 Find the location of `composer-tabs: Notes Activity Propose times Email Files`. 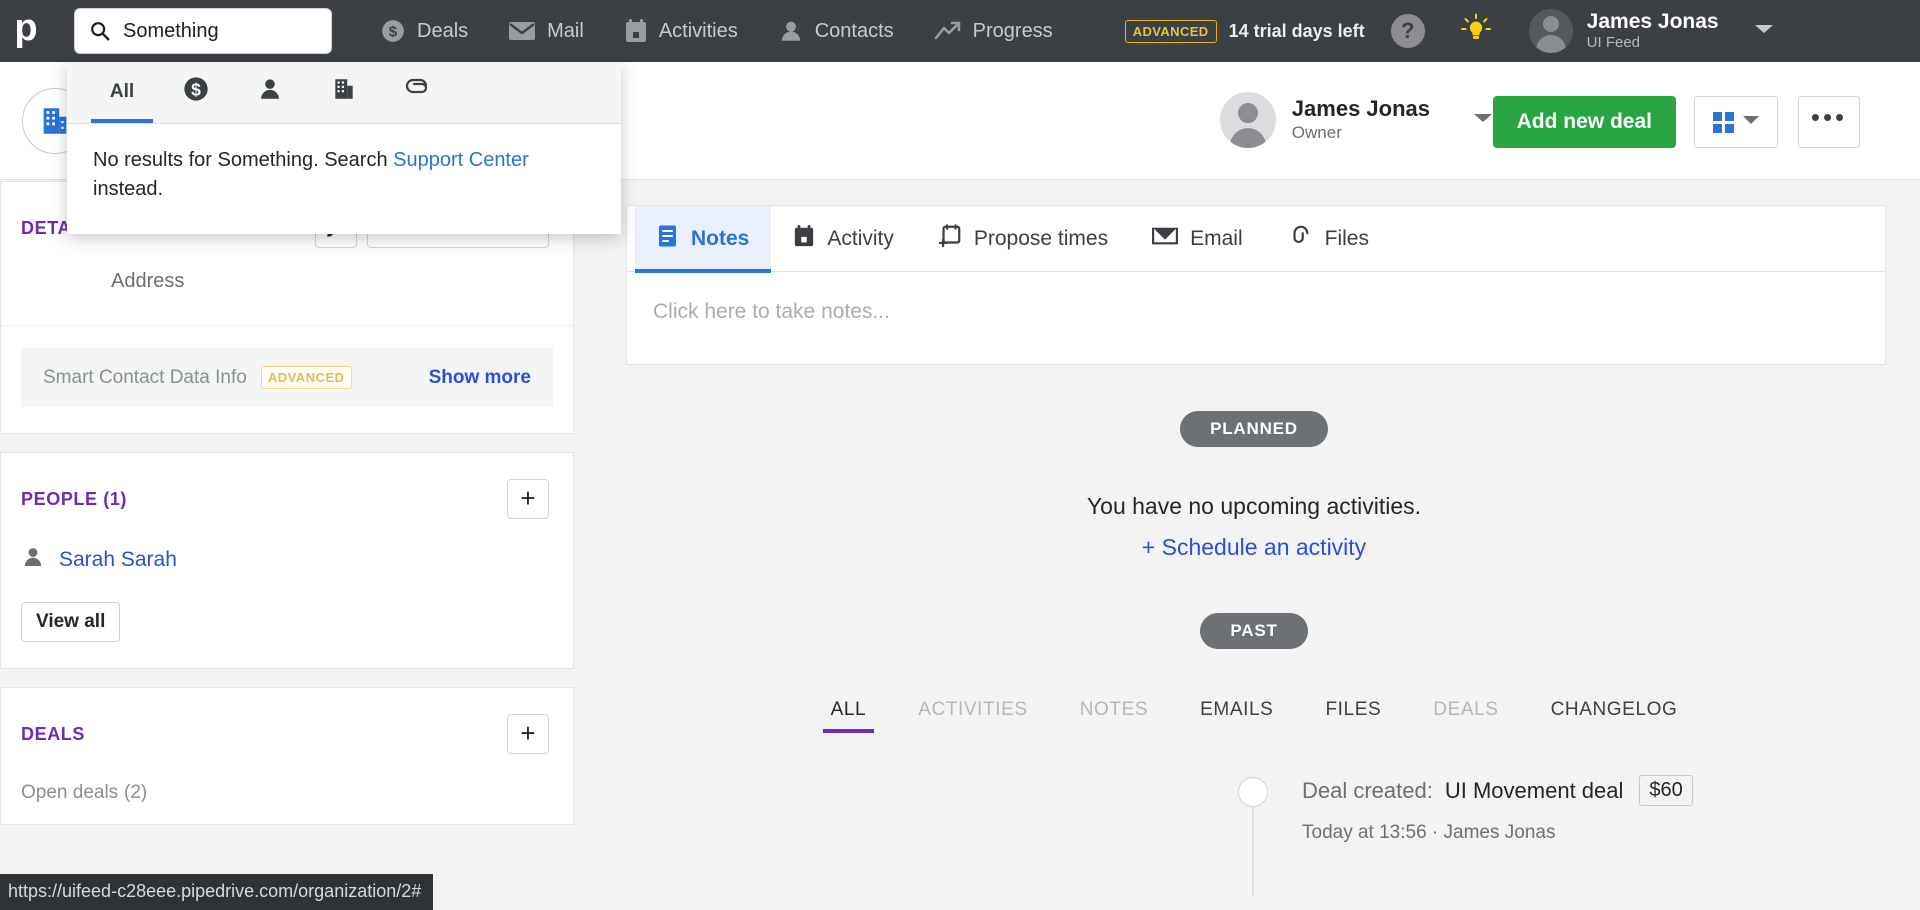

composer-tabs: Notes Activity Propose times Email Files is located at coordinates (1256, 239).